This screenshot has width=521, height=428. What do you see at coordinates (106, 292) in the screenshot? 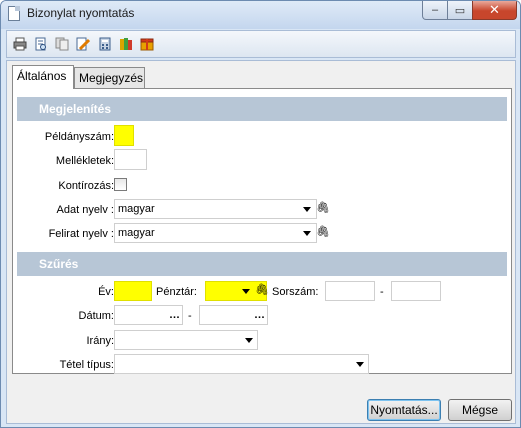
I see `year-label: Év:` at bounding box center [106, 292].